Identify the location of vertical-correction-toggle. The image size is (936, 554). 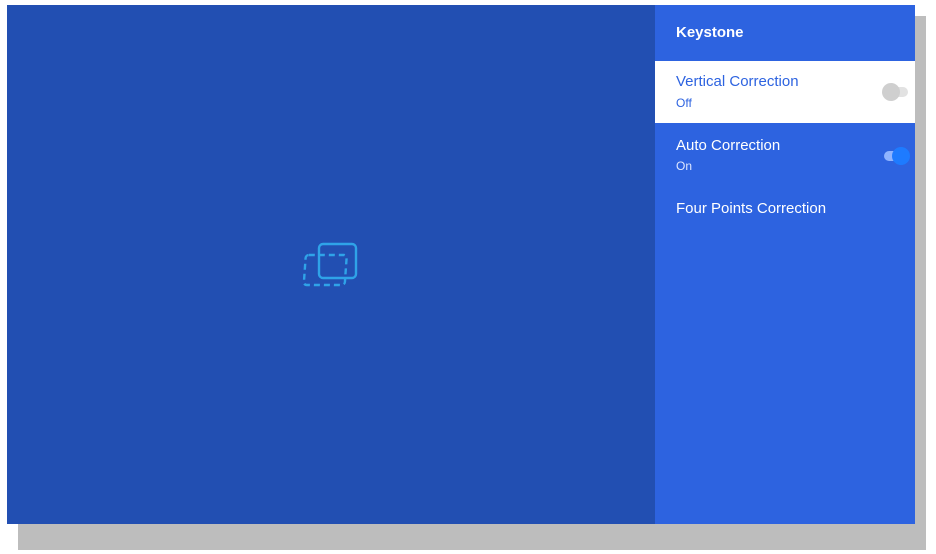
(896, 92).